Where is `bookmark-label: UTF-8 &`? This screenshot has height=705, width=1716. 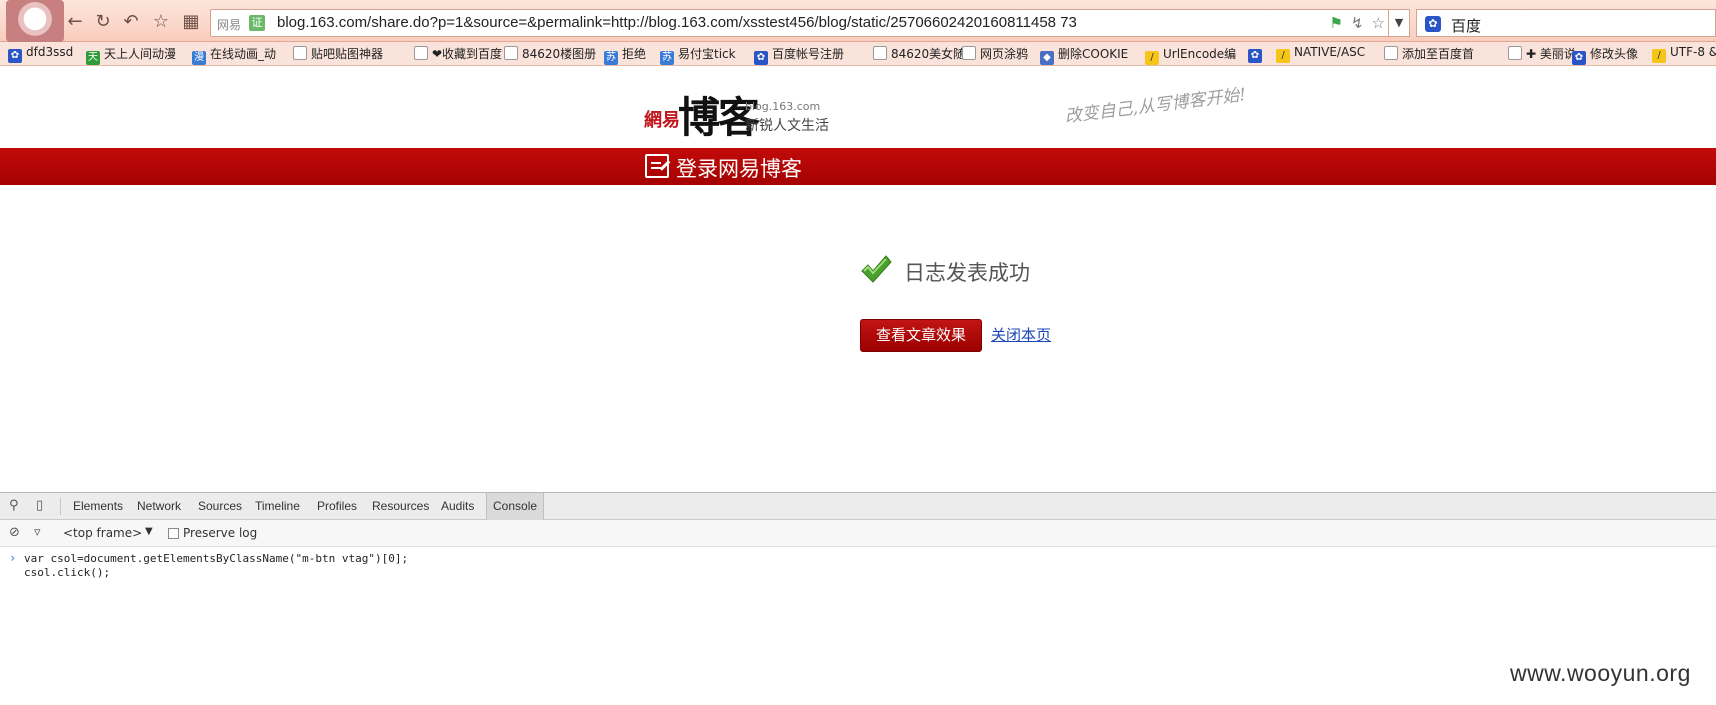
bookmark-label: UTF-8 & is located at coordinates (1693, 52).